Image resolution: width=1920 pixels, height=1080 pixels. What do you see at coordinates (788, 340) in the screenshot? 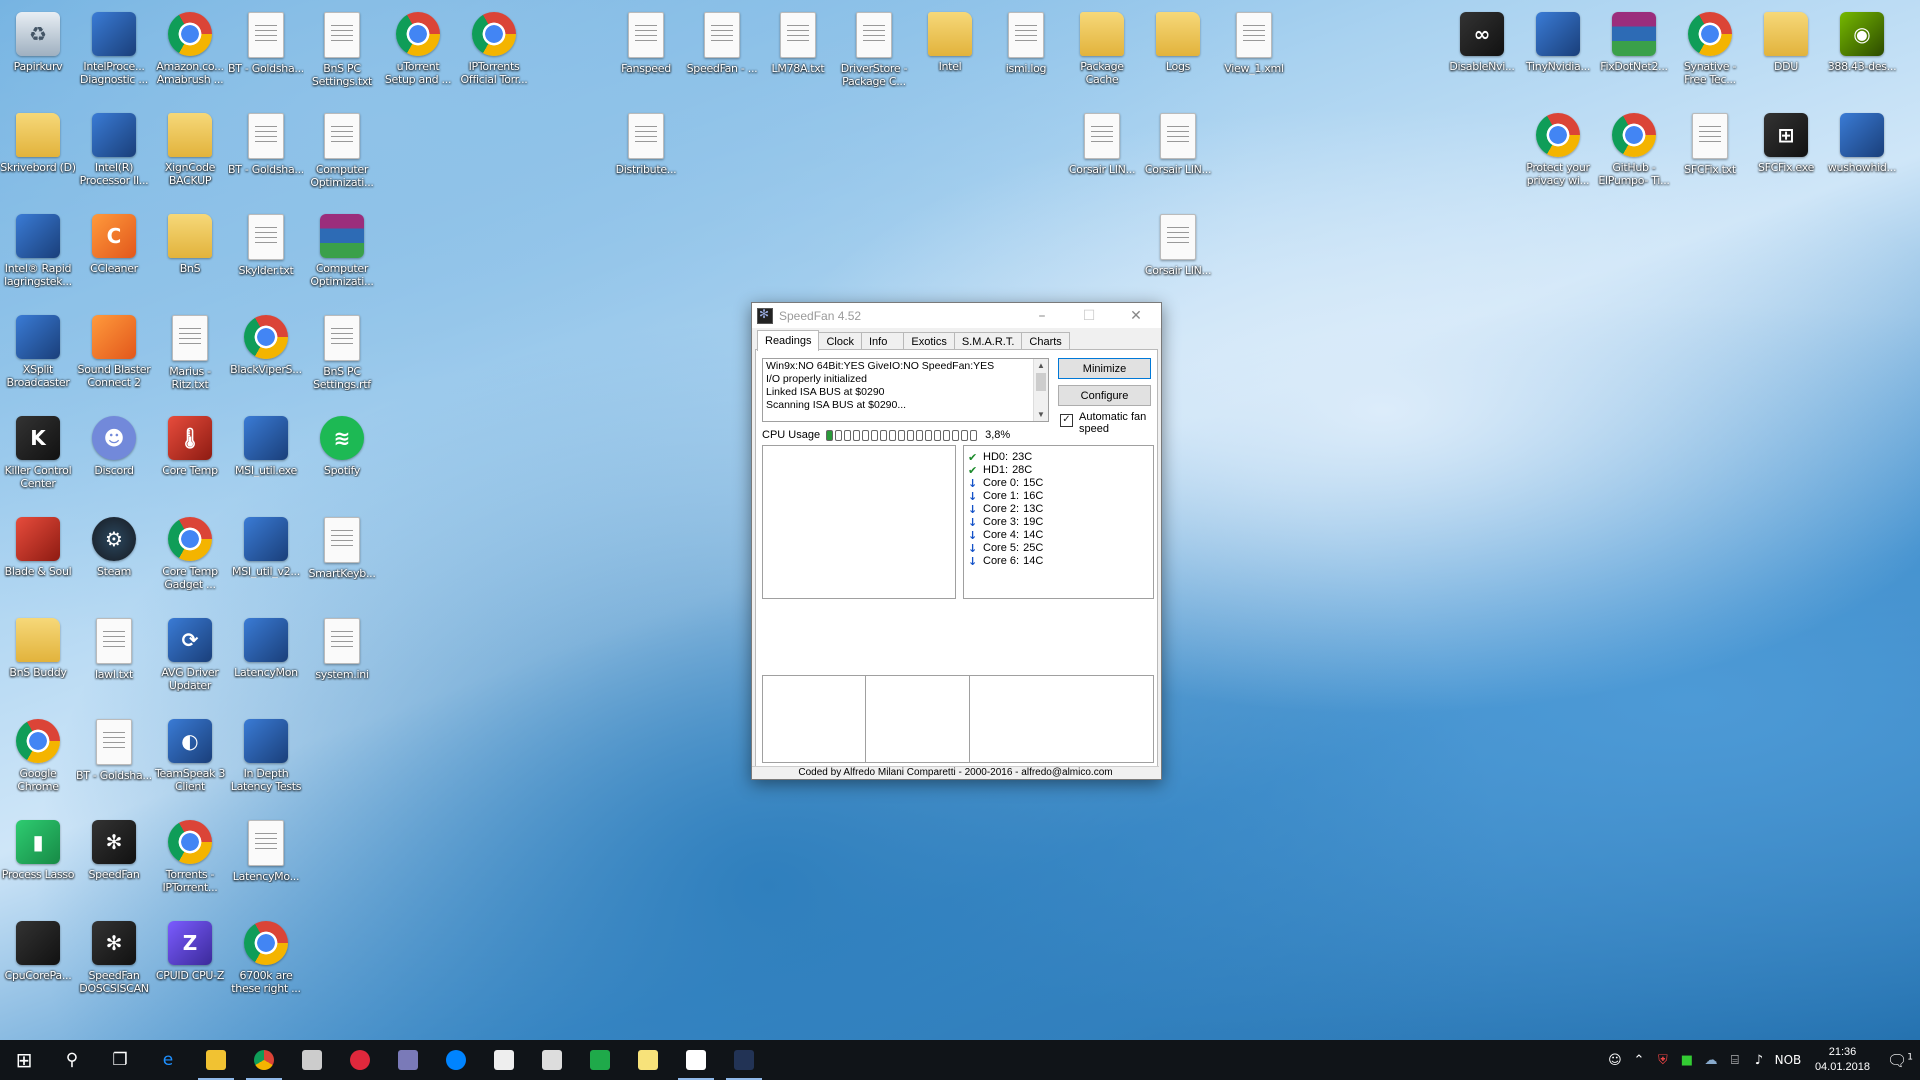
I see `tab-readings: Readings` at bounding box center [788, 340].